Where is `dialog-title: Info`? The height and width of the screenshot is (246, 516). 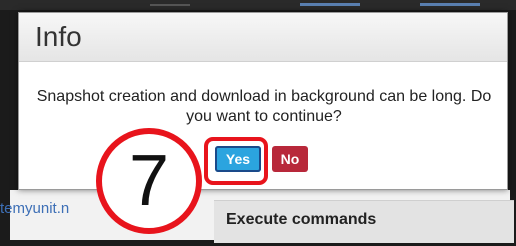 dialog-title: Info is located at coordinates (58, 36).